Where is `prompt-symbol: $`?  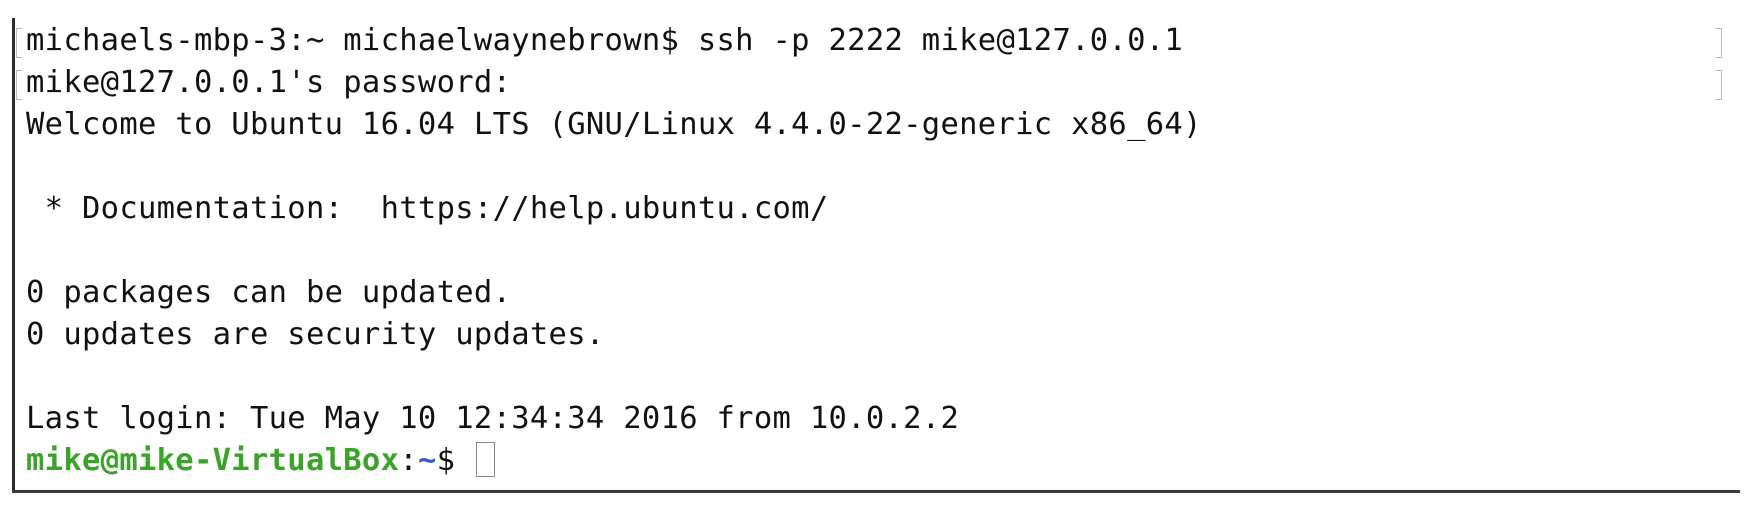 prompt-symbol: $ is located at coordinates (455, 460).